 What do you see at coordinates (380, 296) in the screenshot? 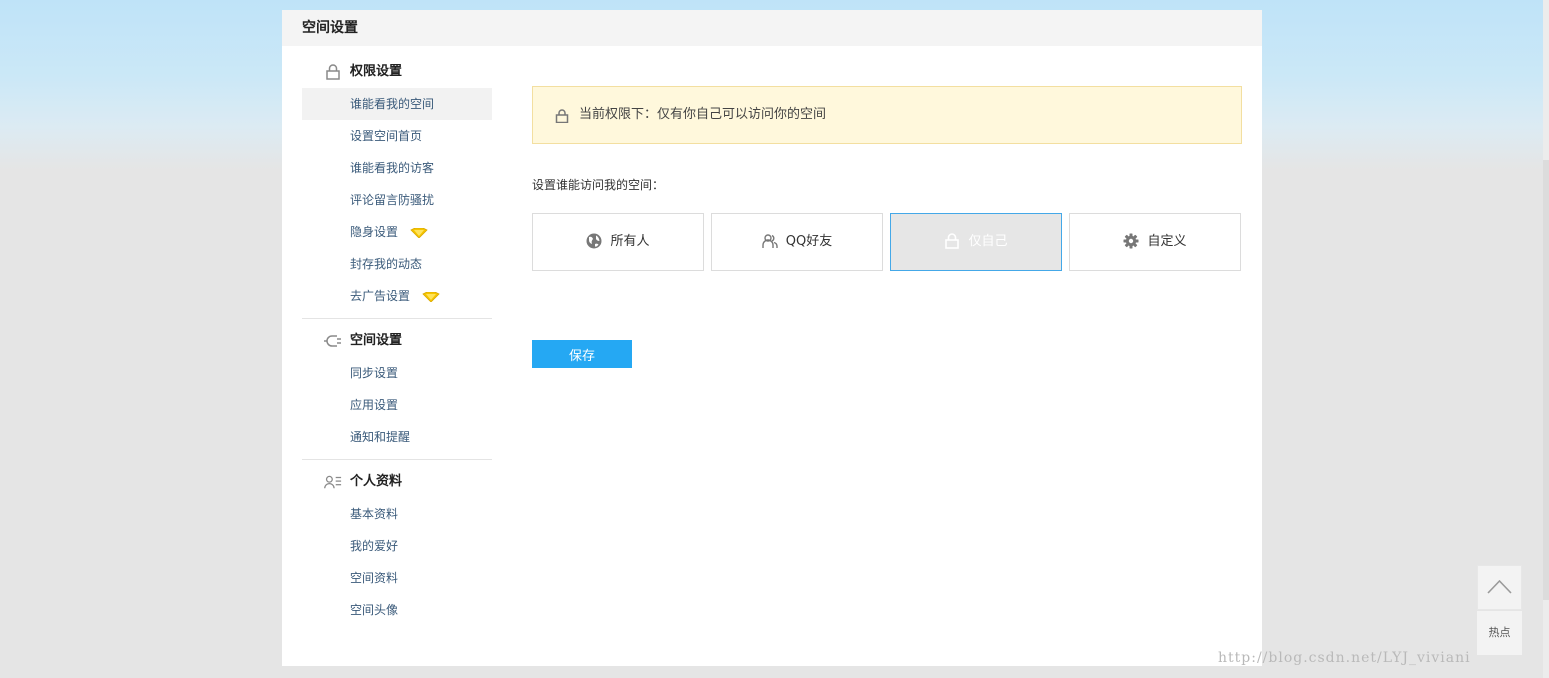
I see `sidebar-item-label: 去广告设置` at bounding box center [380, 296].